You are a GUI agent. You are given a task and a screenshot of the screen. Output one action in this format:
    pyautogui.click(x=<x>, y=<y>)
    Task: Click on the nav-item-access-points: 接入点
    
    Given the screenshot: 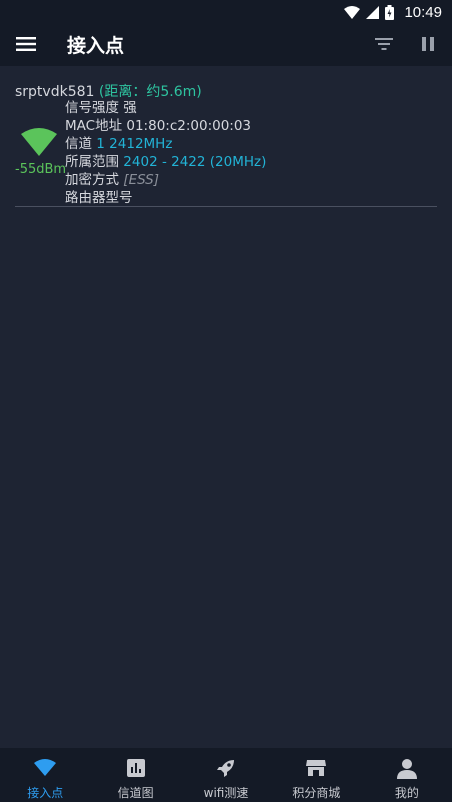 What is the action you would take?
    pyautogui.click(x=45, y=775)
    